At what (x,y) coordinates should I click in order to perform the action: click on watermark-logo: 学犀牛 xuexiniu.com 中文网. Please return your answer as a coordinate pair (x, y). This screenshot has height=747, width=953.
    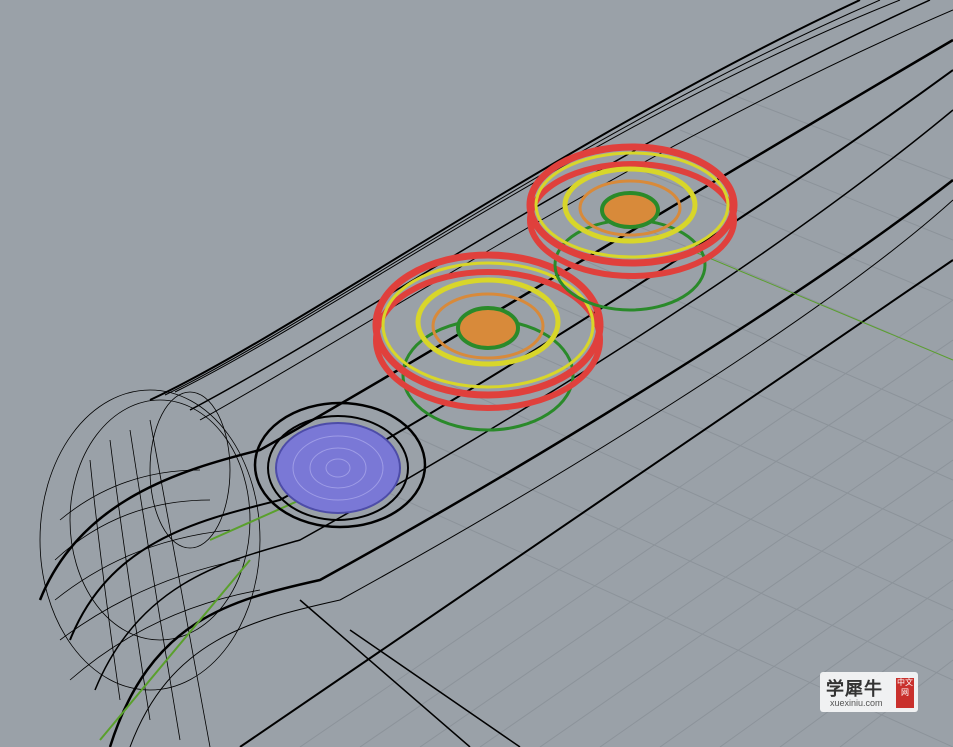
    Looking at the image, I should click on (869, 692).